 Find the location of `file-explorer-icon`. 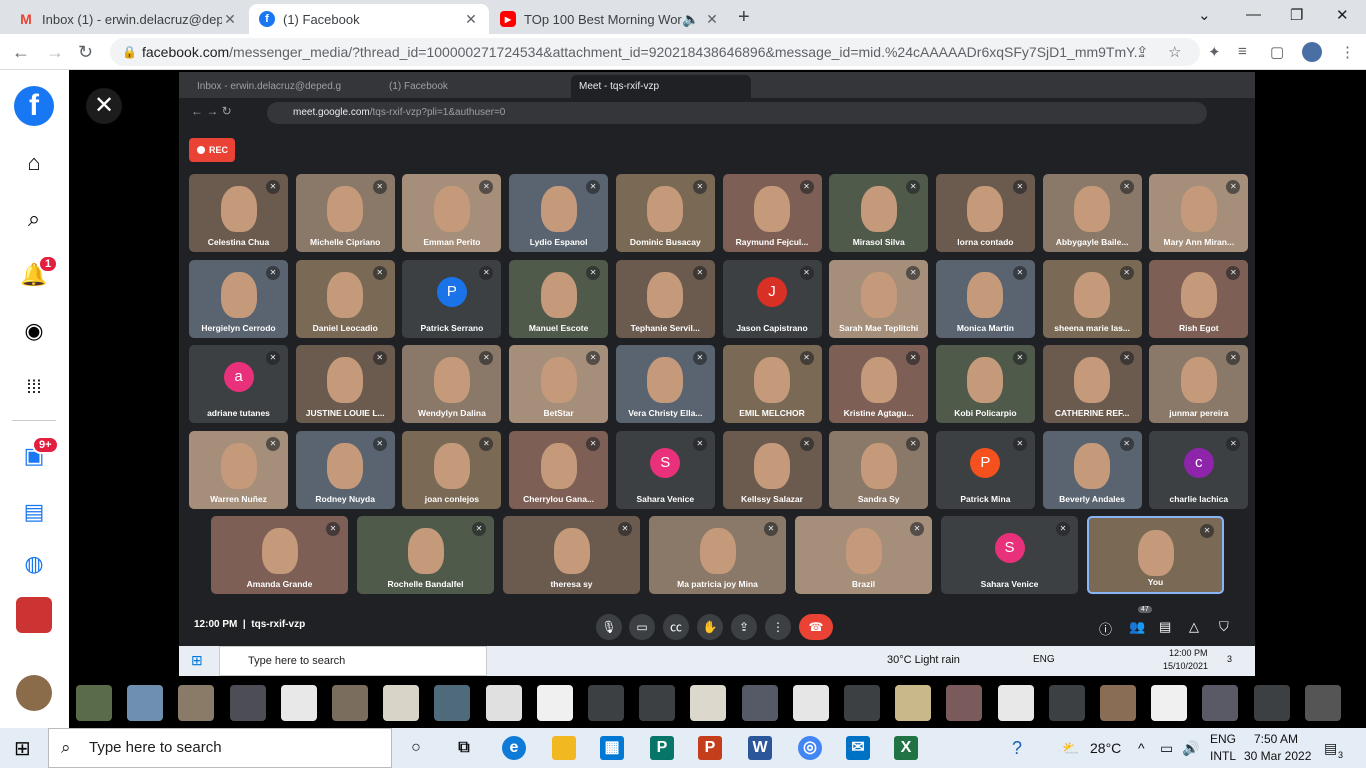

file-explorer-icon is located at coordinates (564, 748).